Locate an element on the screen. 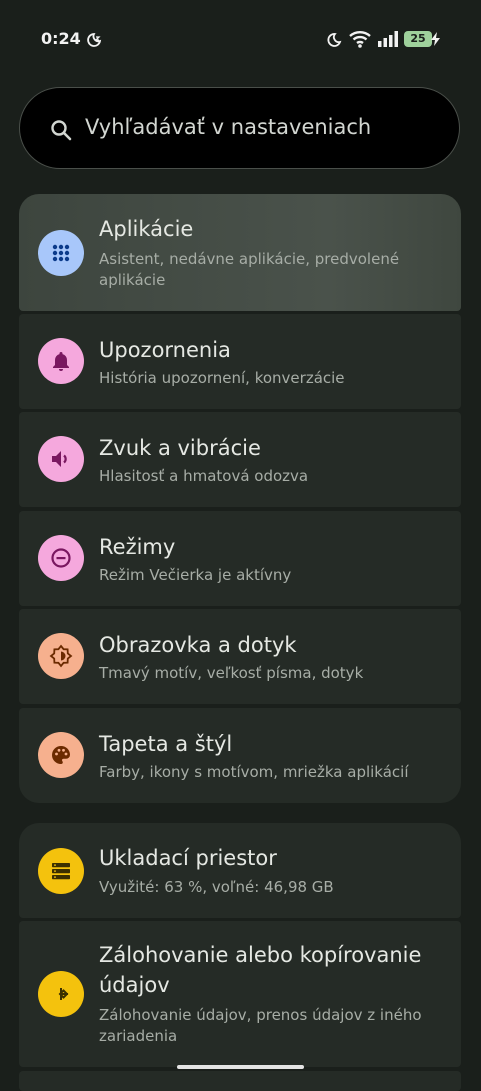  backup-icon-circle is located at coordinates (61, 994).